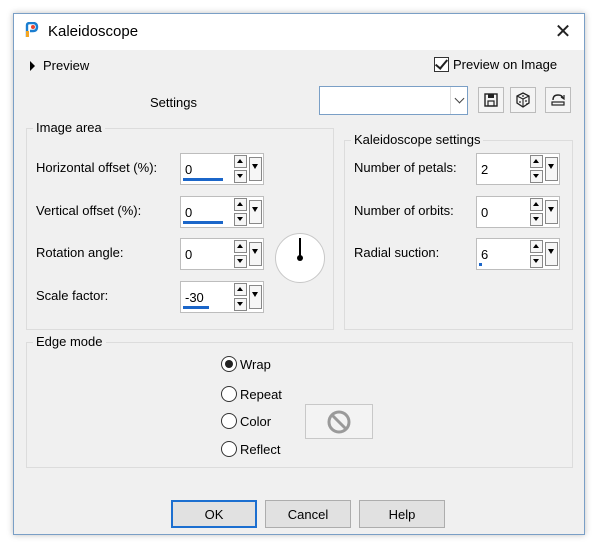  I want to click on edge-mode-title: Edge mode, so click(69, 341).